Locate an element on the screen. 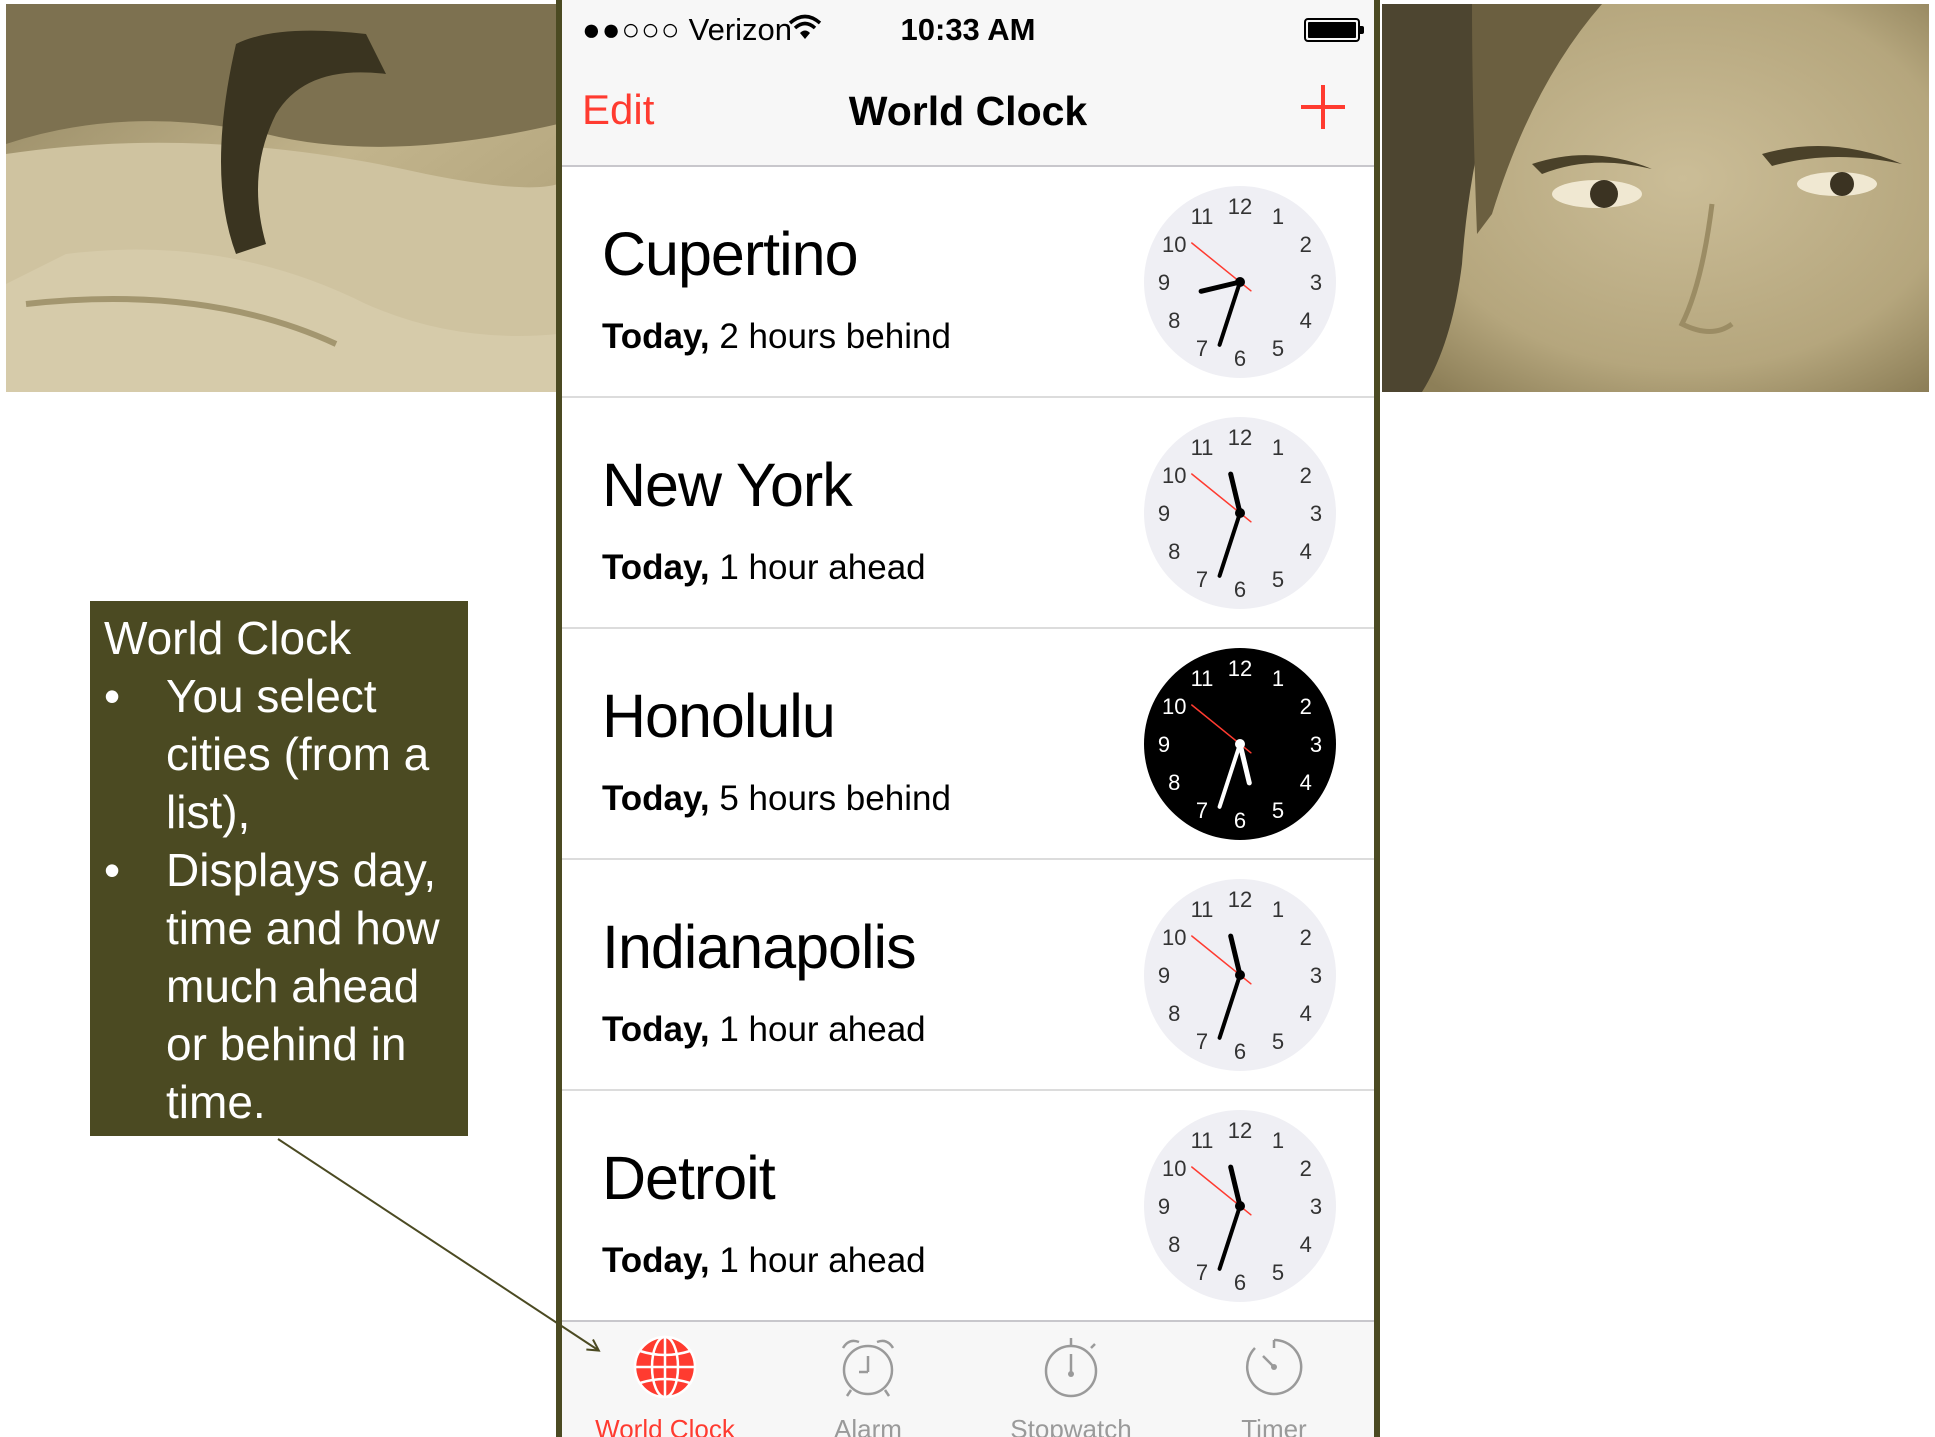 The width and height of the screenshot is (1935, 1437). navigation-bar: Edit World Clock is located at coordinates (968, 113).